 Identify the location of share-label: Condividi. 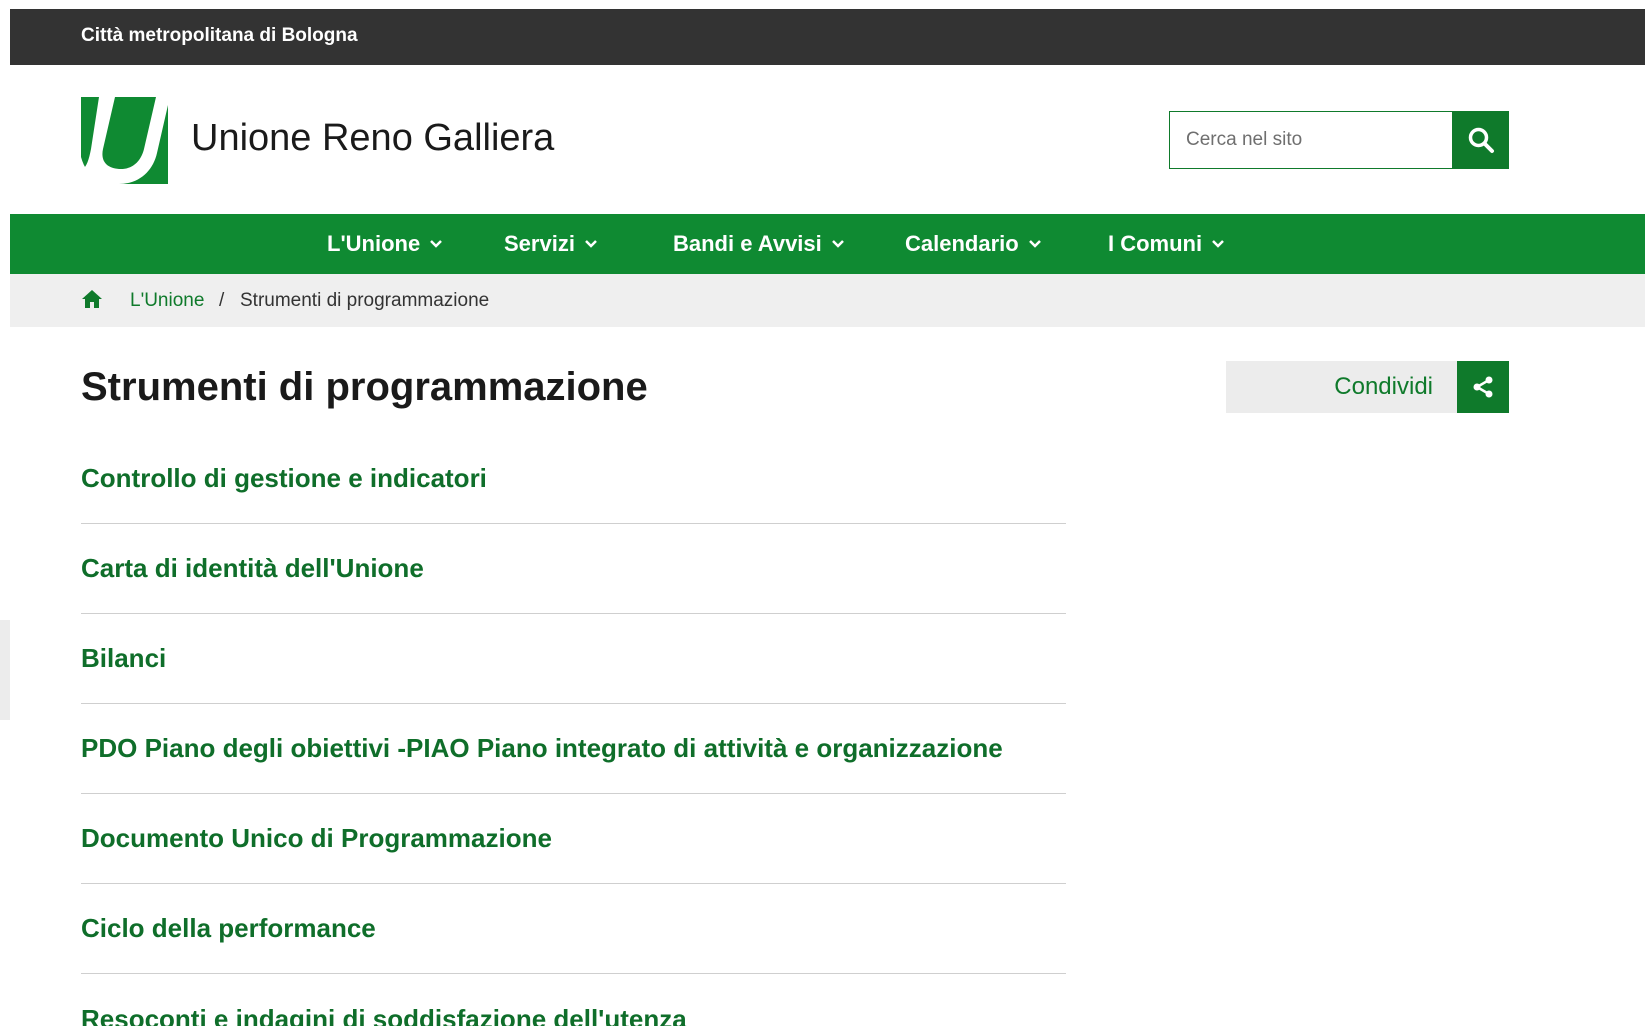
(1383, 386).